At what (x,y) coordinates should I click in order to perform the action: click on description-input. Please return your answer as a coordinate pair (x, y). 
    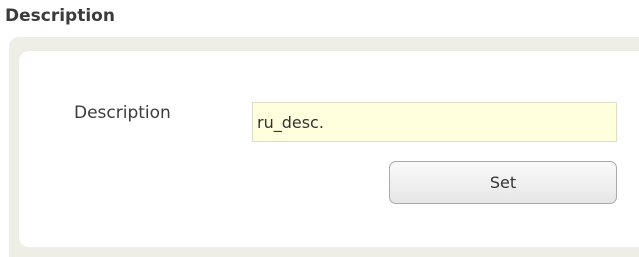
    Looking at the image, I should click on (434, 122).